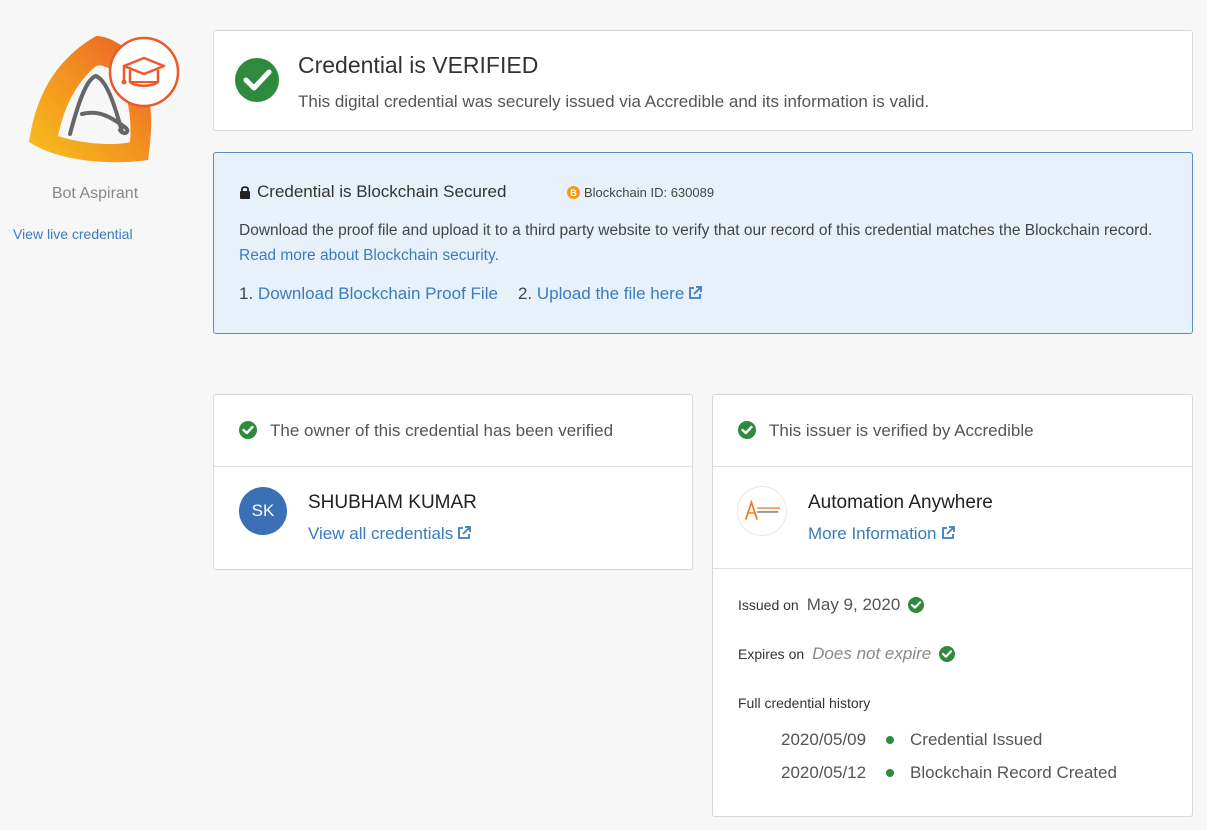 This screenshot has height=830, width=1207. What do you see at coordinates (382, 191) in the screenshot?
I see `blockchain-title-text: Credential is Blockchain Secured` at bounding box center [382, 191].